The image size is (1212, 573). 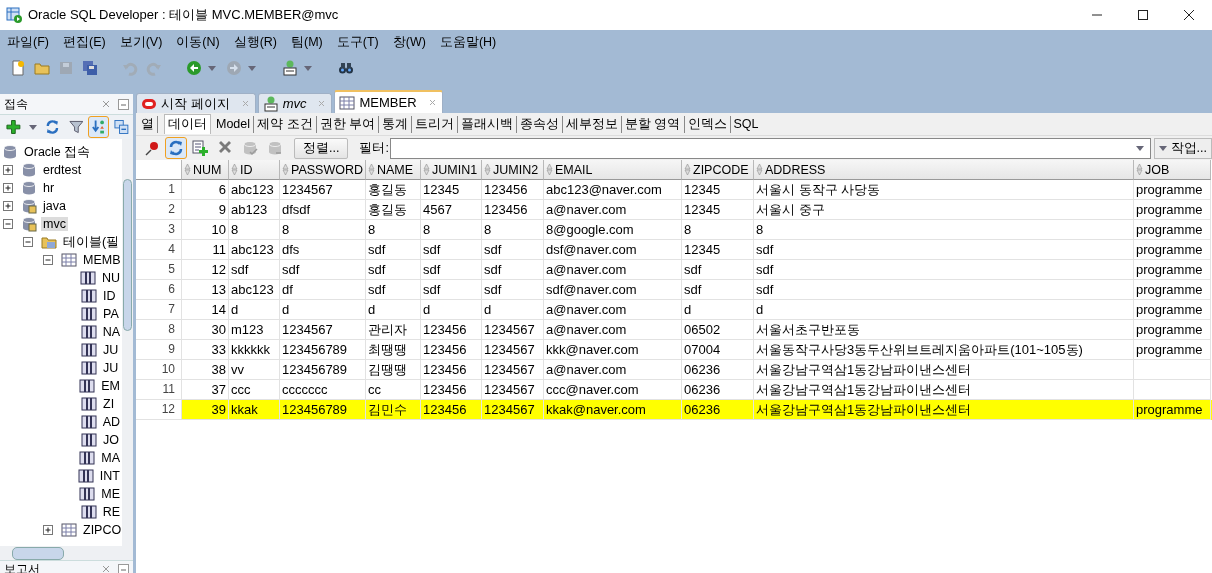 What do you see at coordinates (1139, 148) in the screenshot?
I see `dropdown-arrow-icon` at bounding box center [1139, 148].